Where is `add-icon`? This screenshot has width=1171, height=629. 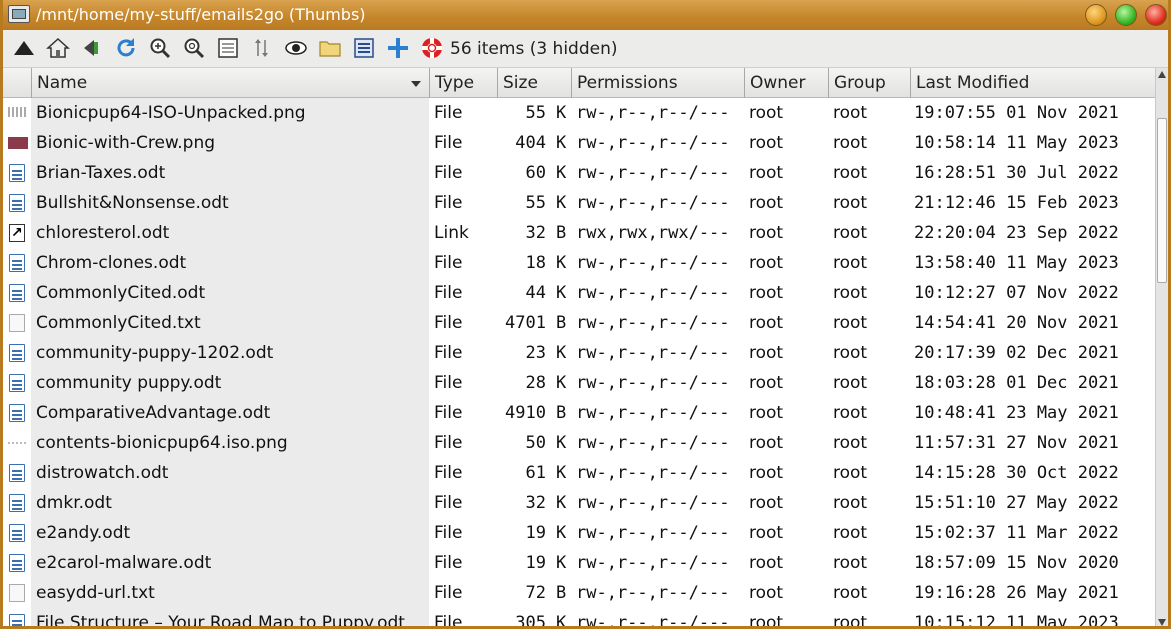 add-icon is located at coordinates (398, 48).